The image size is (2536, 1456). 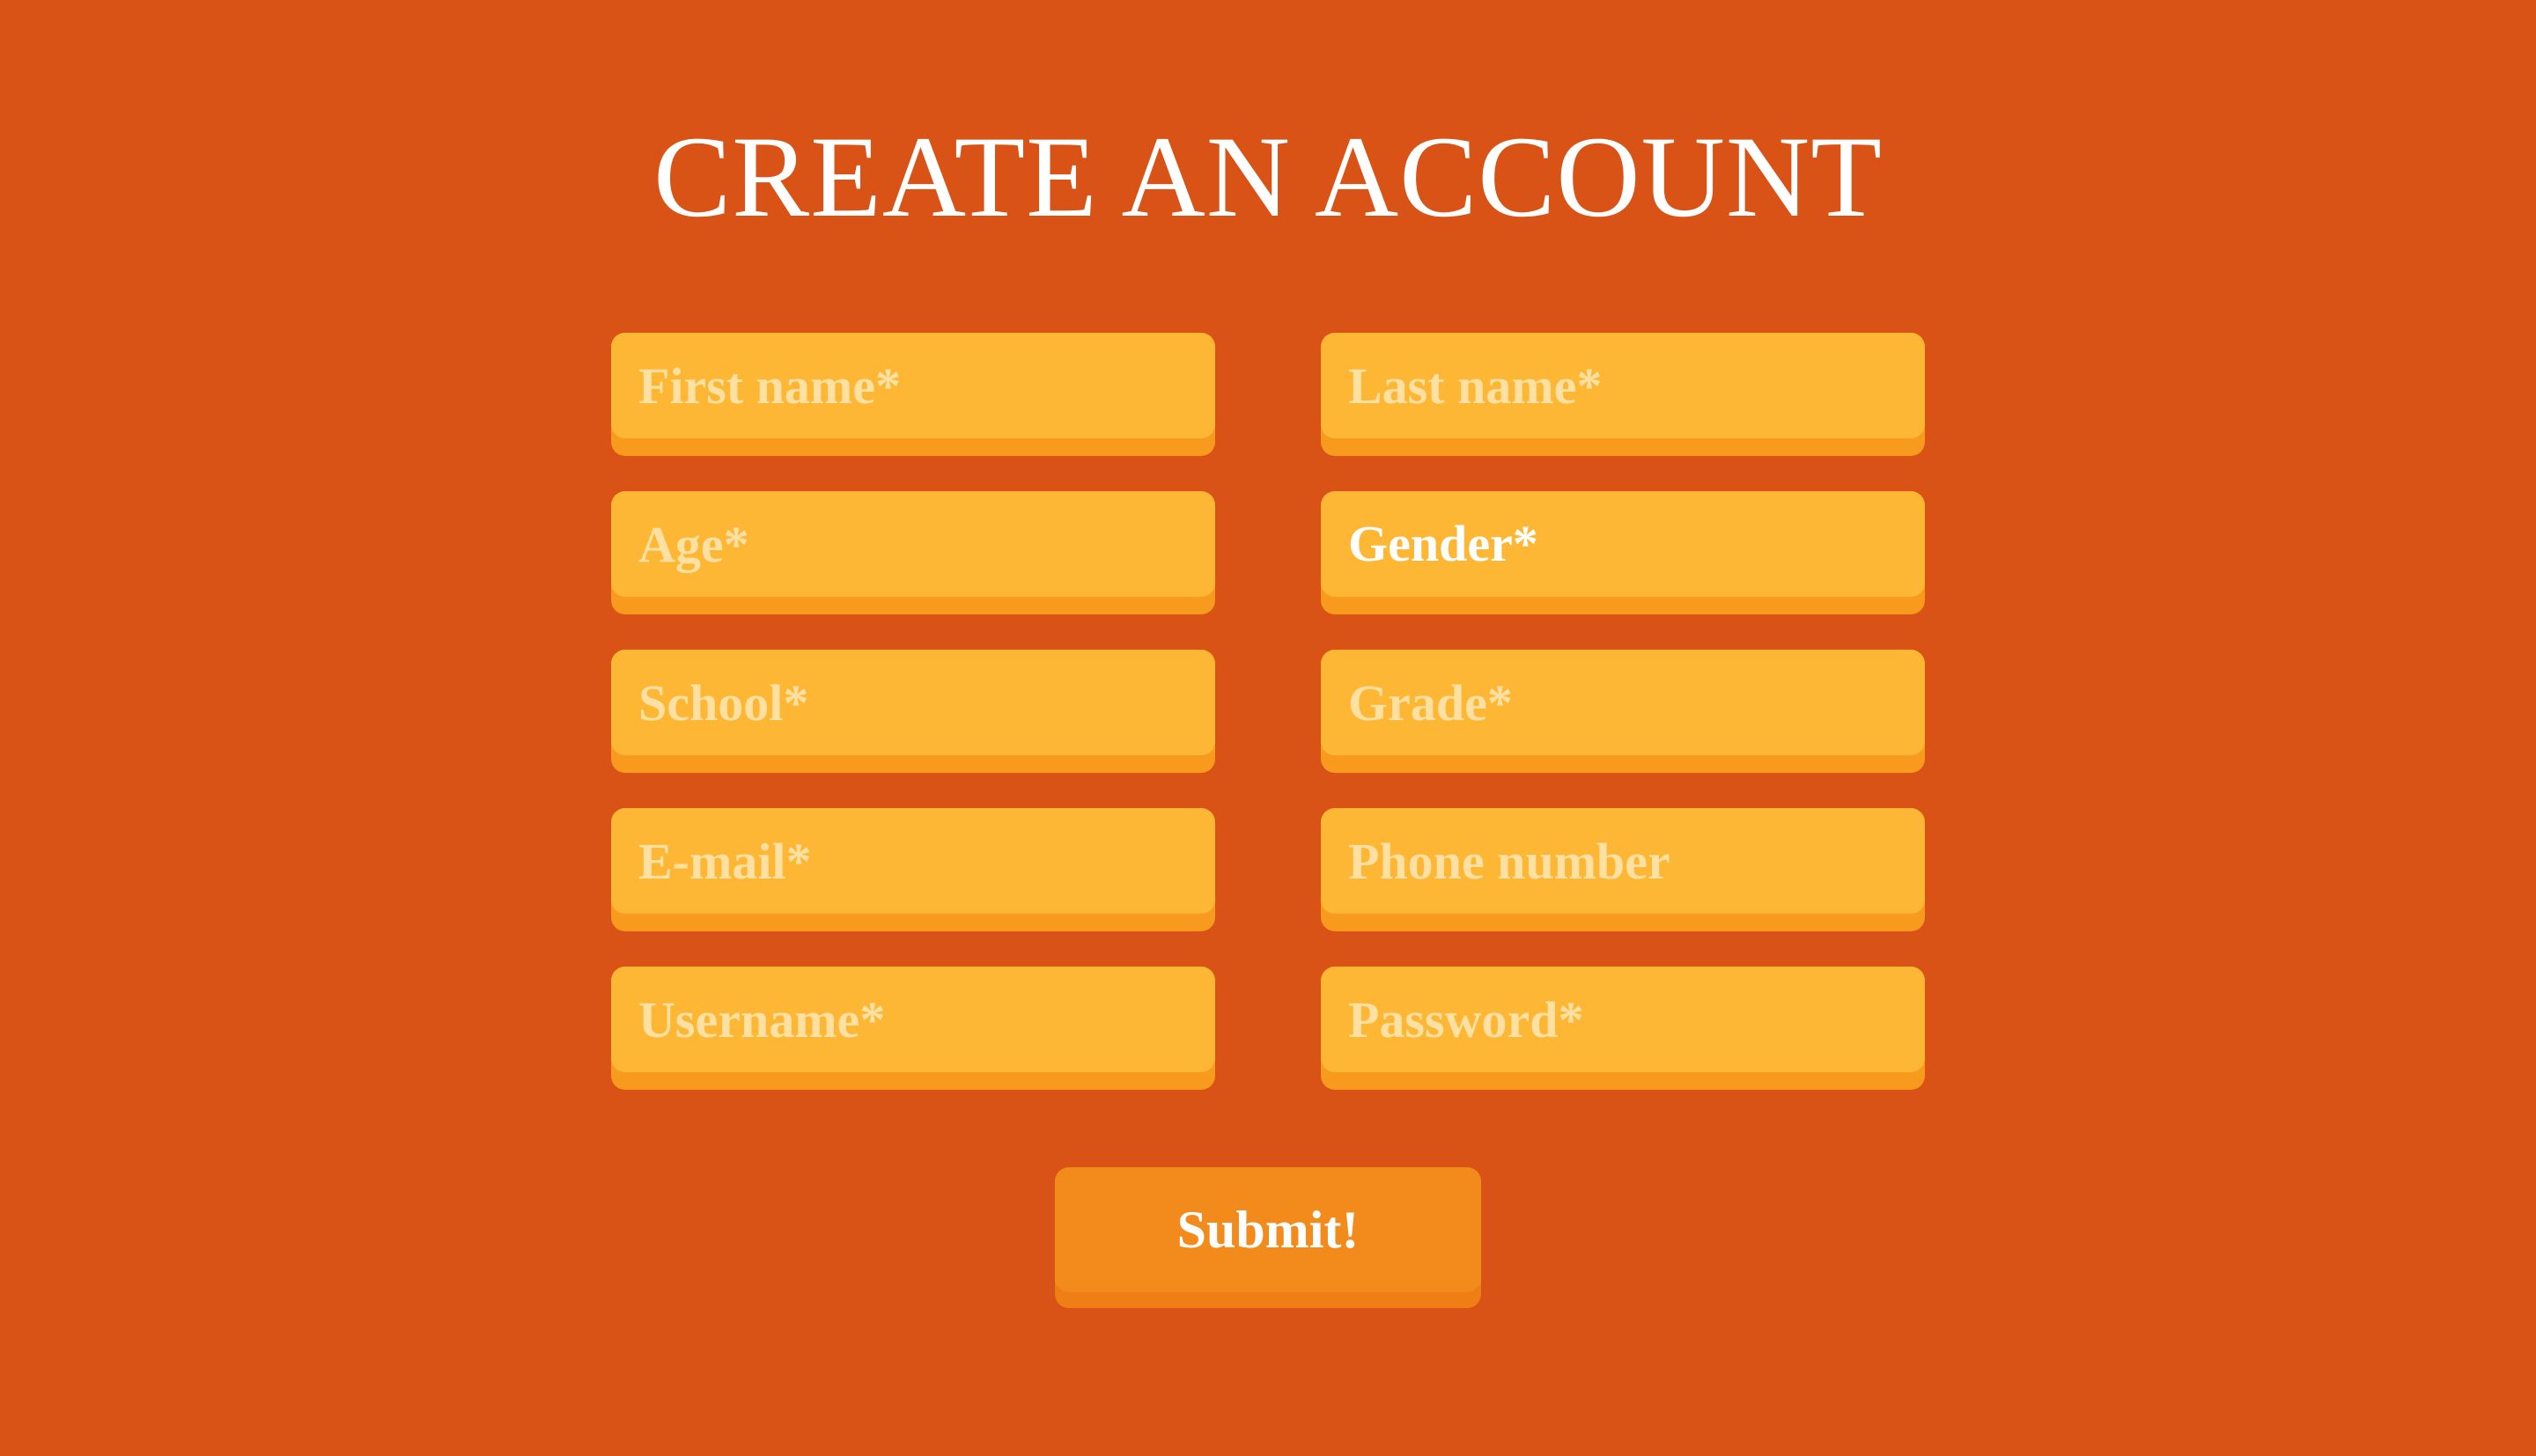 I want to click on grade-input, so click(x=1623, y=702).